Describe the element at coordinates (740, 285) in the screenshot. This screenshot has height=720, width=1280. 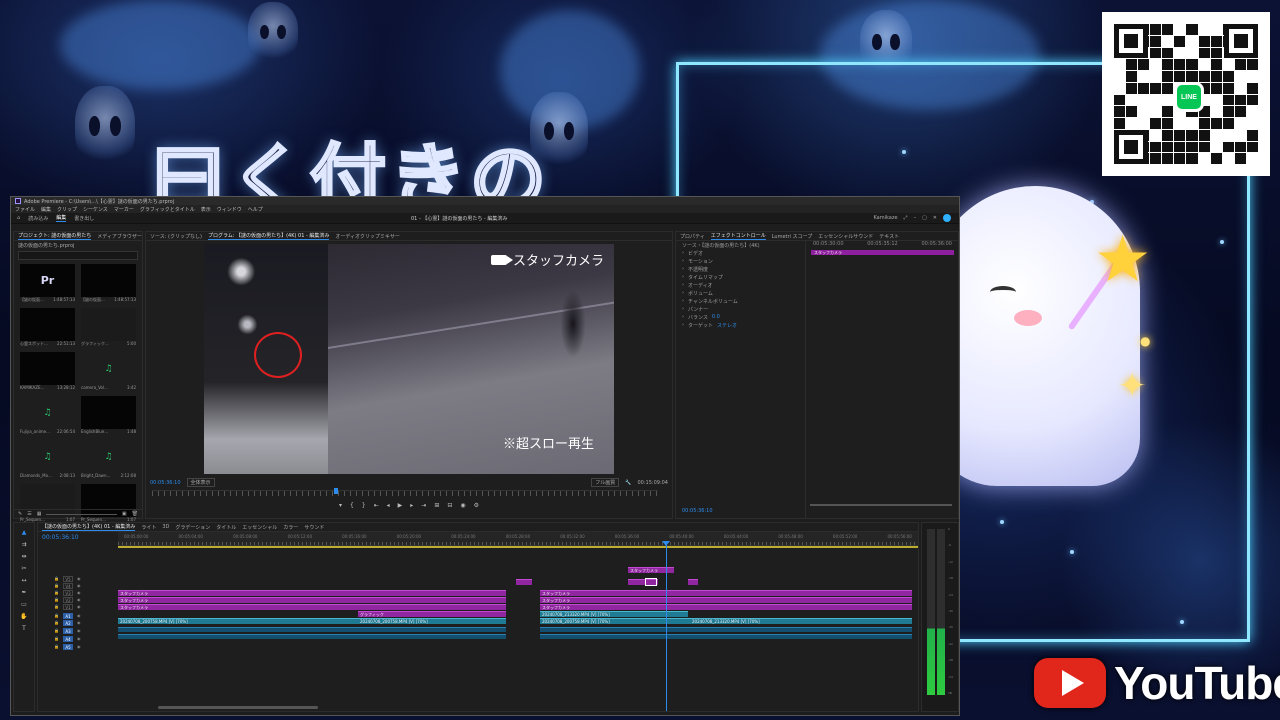
I see `effect-row: › オーディオ` at that location.